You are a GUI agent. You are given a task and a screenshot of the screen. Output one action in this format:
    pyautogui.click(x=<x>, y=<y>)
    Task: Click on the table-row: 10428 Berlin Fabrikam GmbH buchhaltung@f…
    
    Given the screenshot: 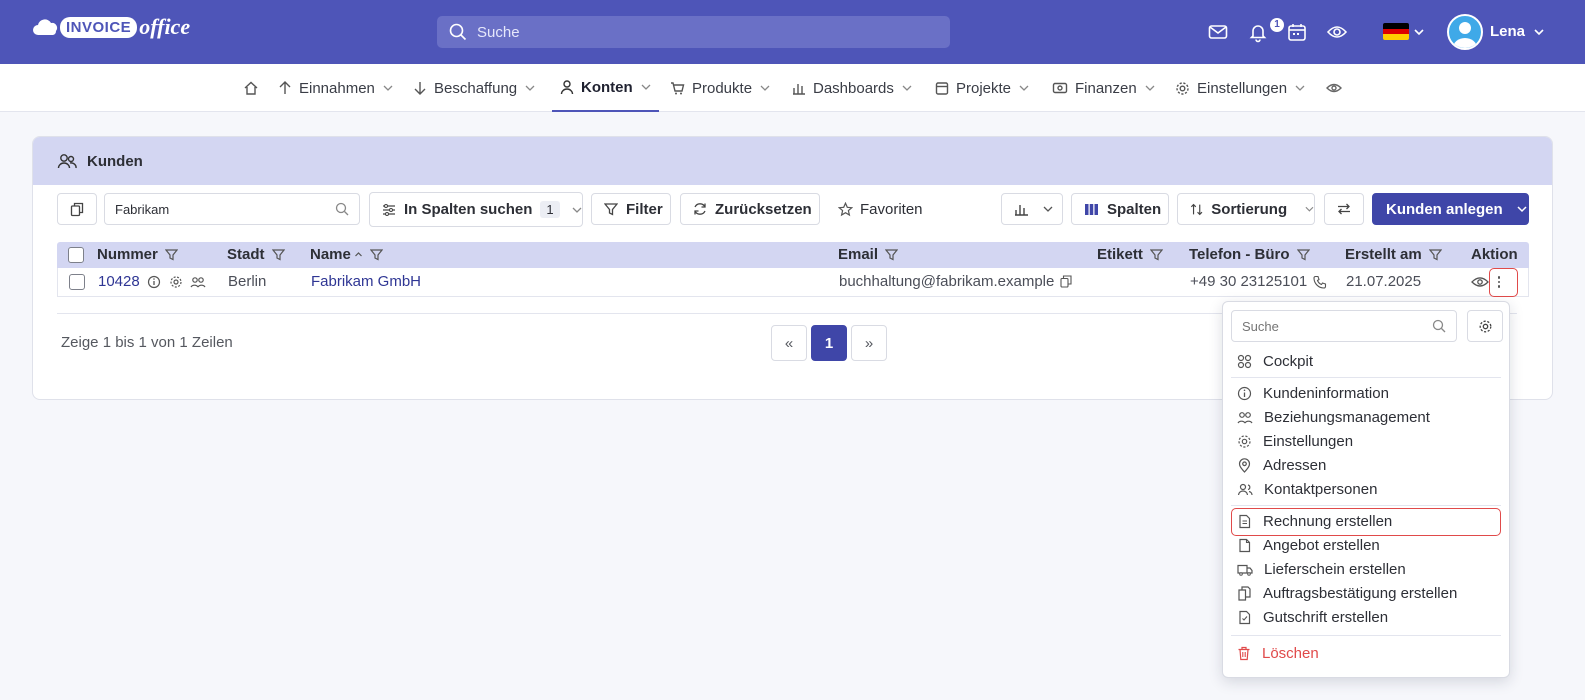 What is the action you would take?
    pyautogui.click(x=793, y=282)
    